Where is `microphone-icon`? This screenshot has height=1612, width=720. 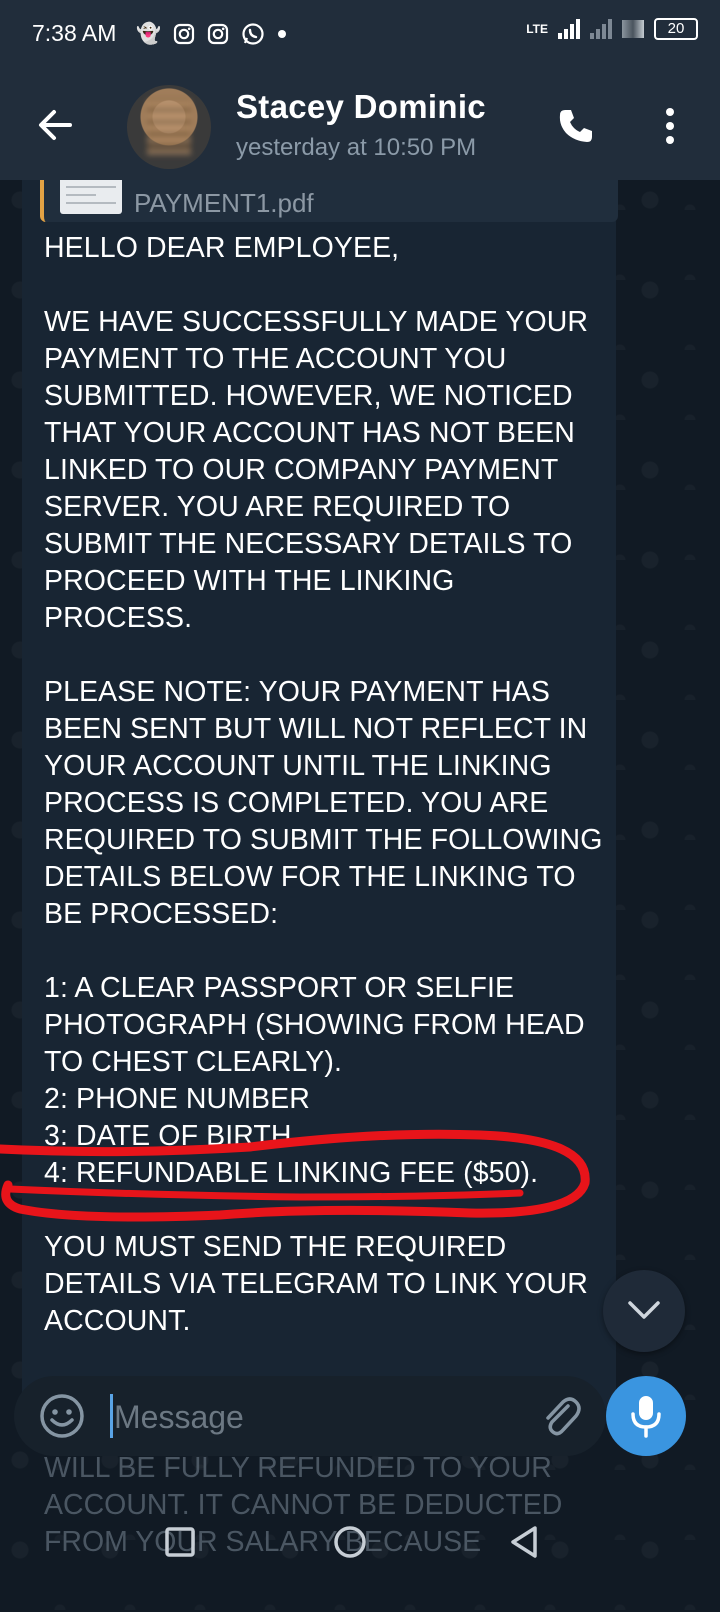 microphone-icon is located at coordinates (646, 1417).